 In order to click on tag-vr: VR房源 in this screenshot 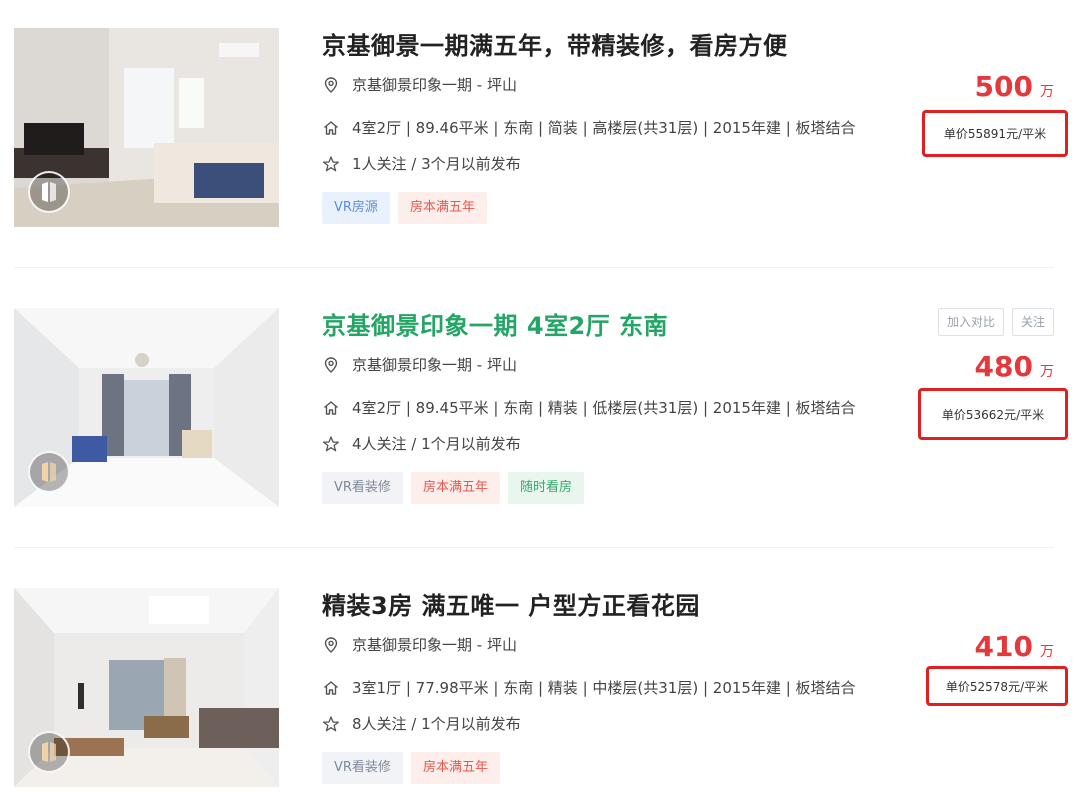, I will do `click(356, 208)`.